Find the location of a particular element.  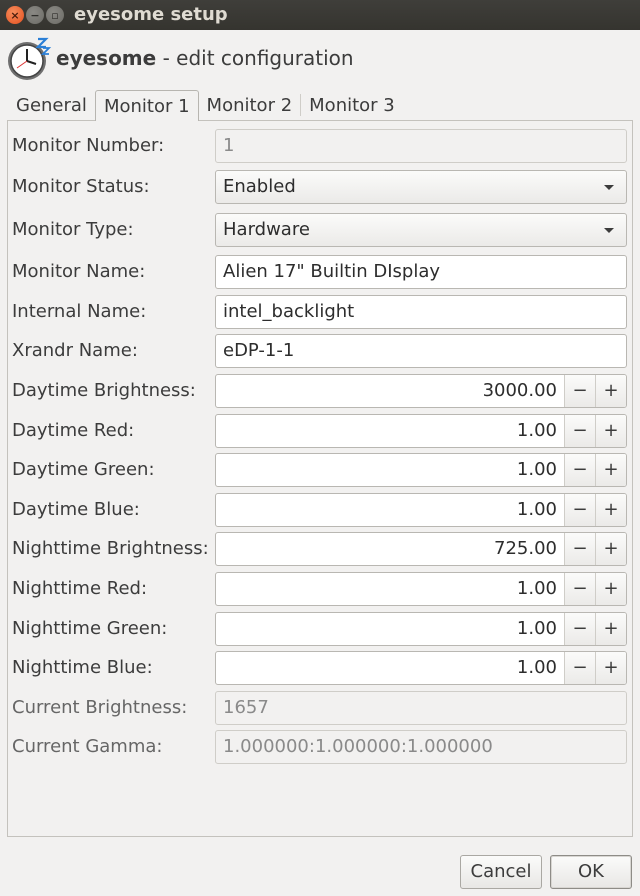

monitor-type-value: Hardware is located at coordinates (266, 229).